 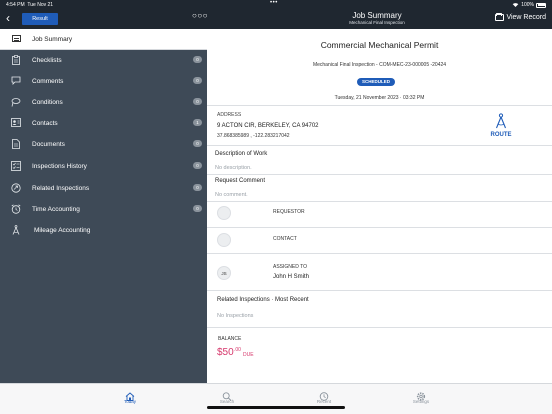 I want to click on battery-percent: 100%, so click(x=527, y=5).